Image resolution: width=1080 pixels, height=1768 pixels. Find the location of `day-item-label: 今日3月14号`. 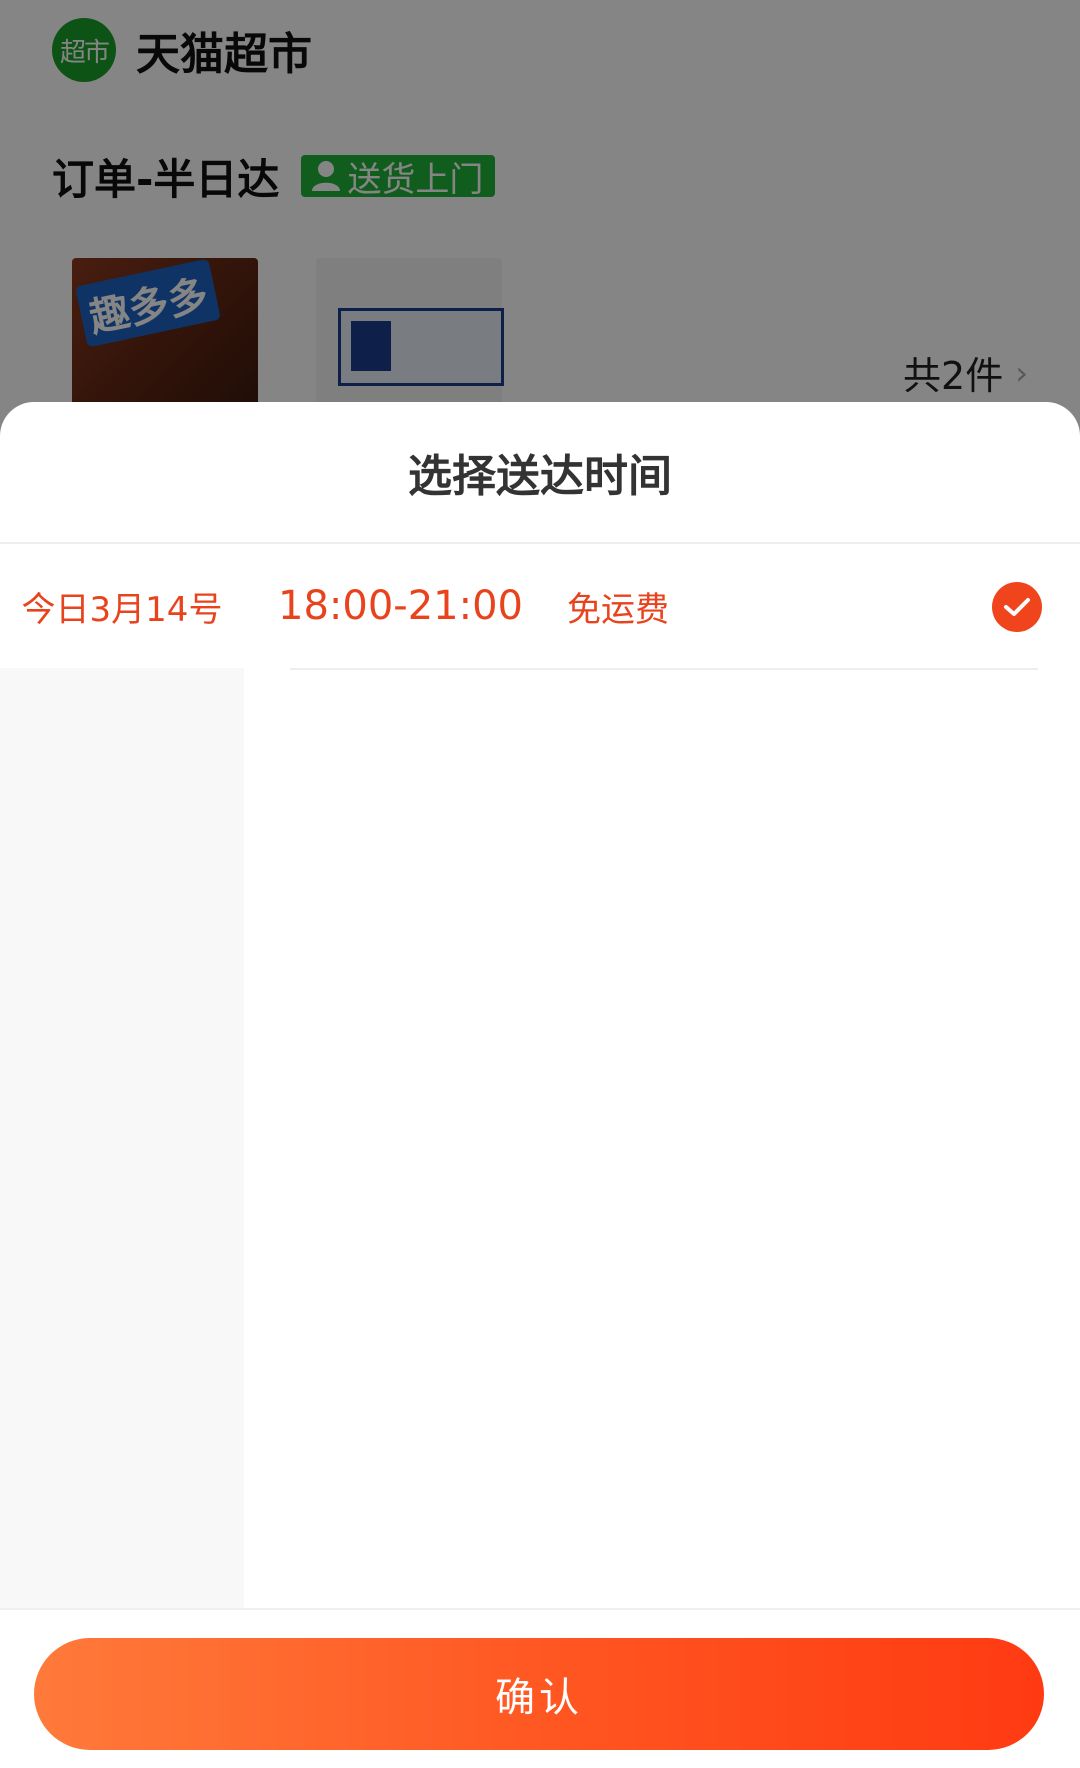

day-item-label: 今日3月14号 is located at coordinates (122, 609).